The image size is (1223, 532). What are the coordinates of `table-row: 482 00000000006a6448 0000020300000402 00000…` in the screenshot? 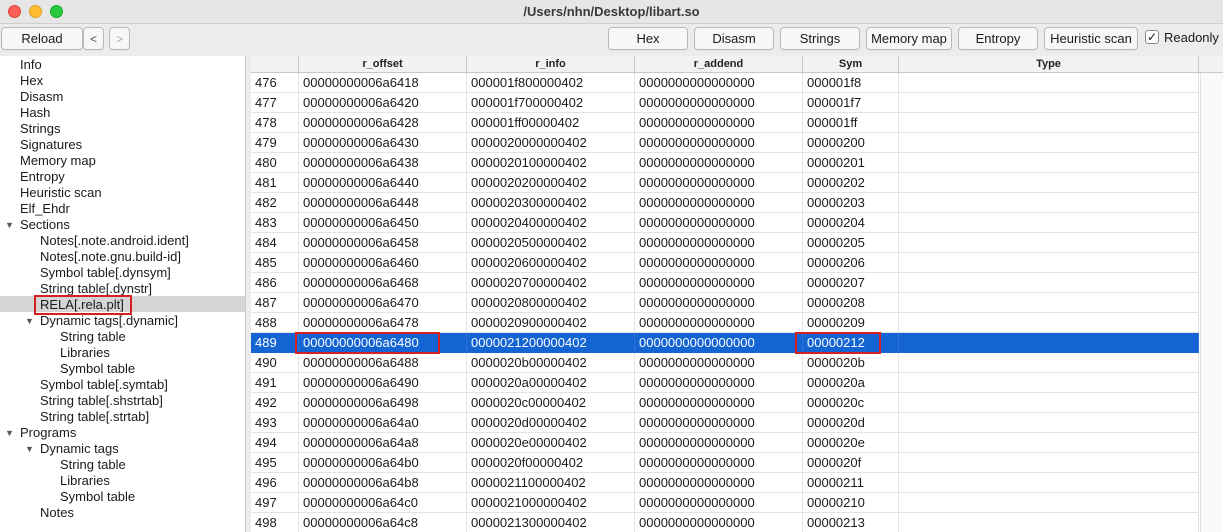 It's located at (725, 203).